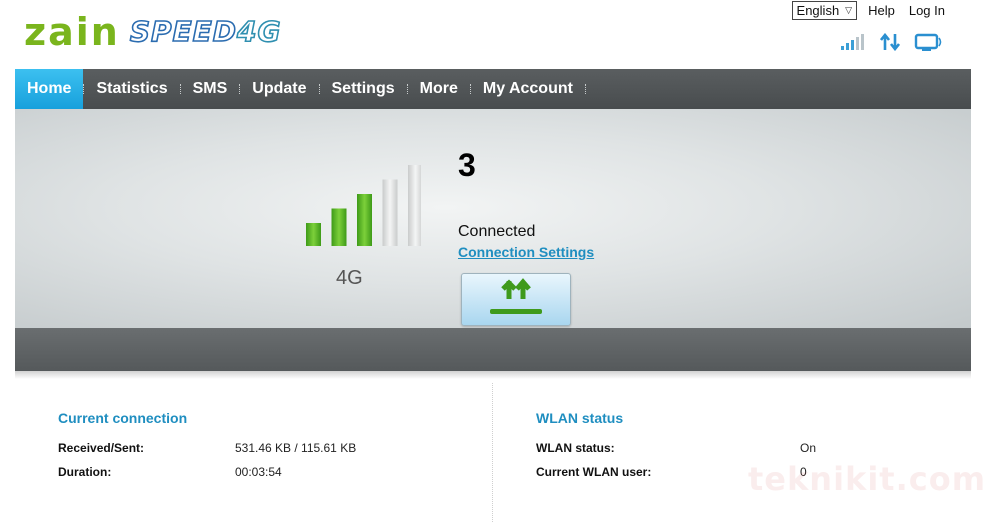 The width and height of the screenshot is (988, 522). Describe the element at coordinates (736, 448) in the screenshot. I see `info-row: WLAN status: On` at that location.